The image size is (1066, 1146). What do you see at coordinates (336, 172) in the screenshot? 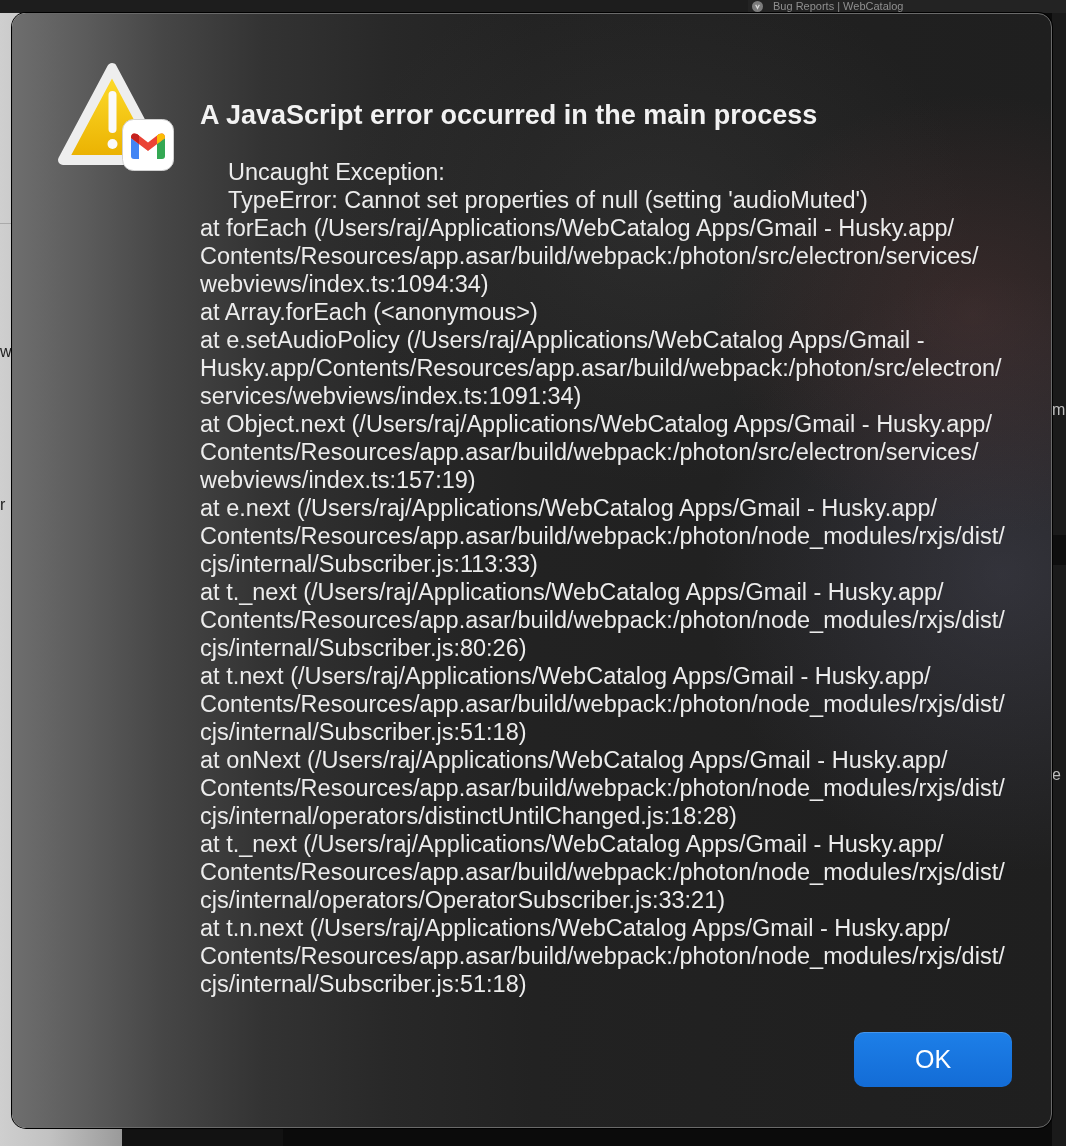
I see `exception-label: Uncaught Exception:` at bounding box center [336, 172].